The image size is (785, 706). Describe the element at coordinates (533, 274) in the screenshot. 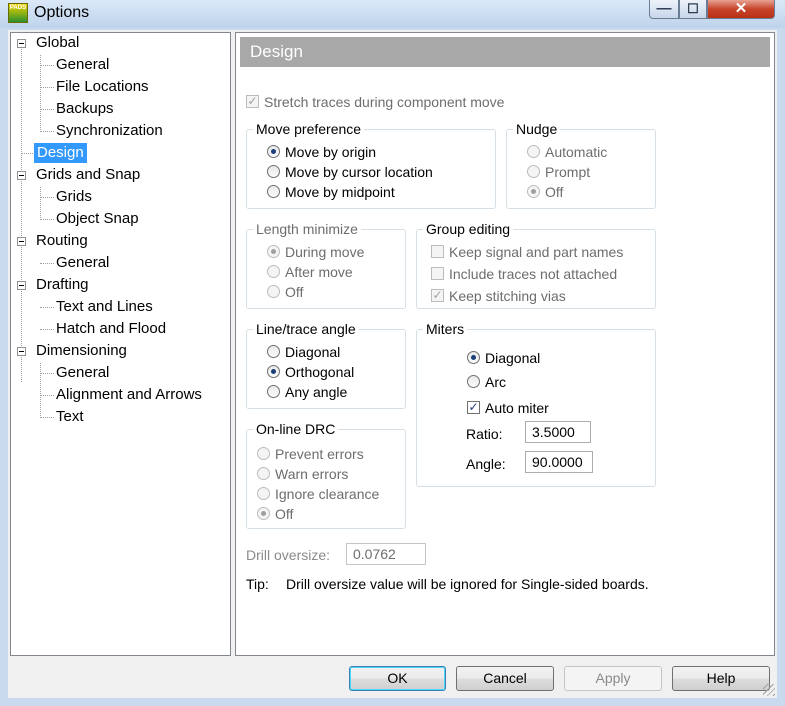

I see `checkbox-label: Include traces not attached` at that location.